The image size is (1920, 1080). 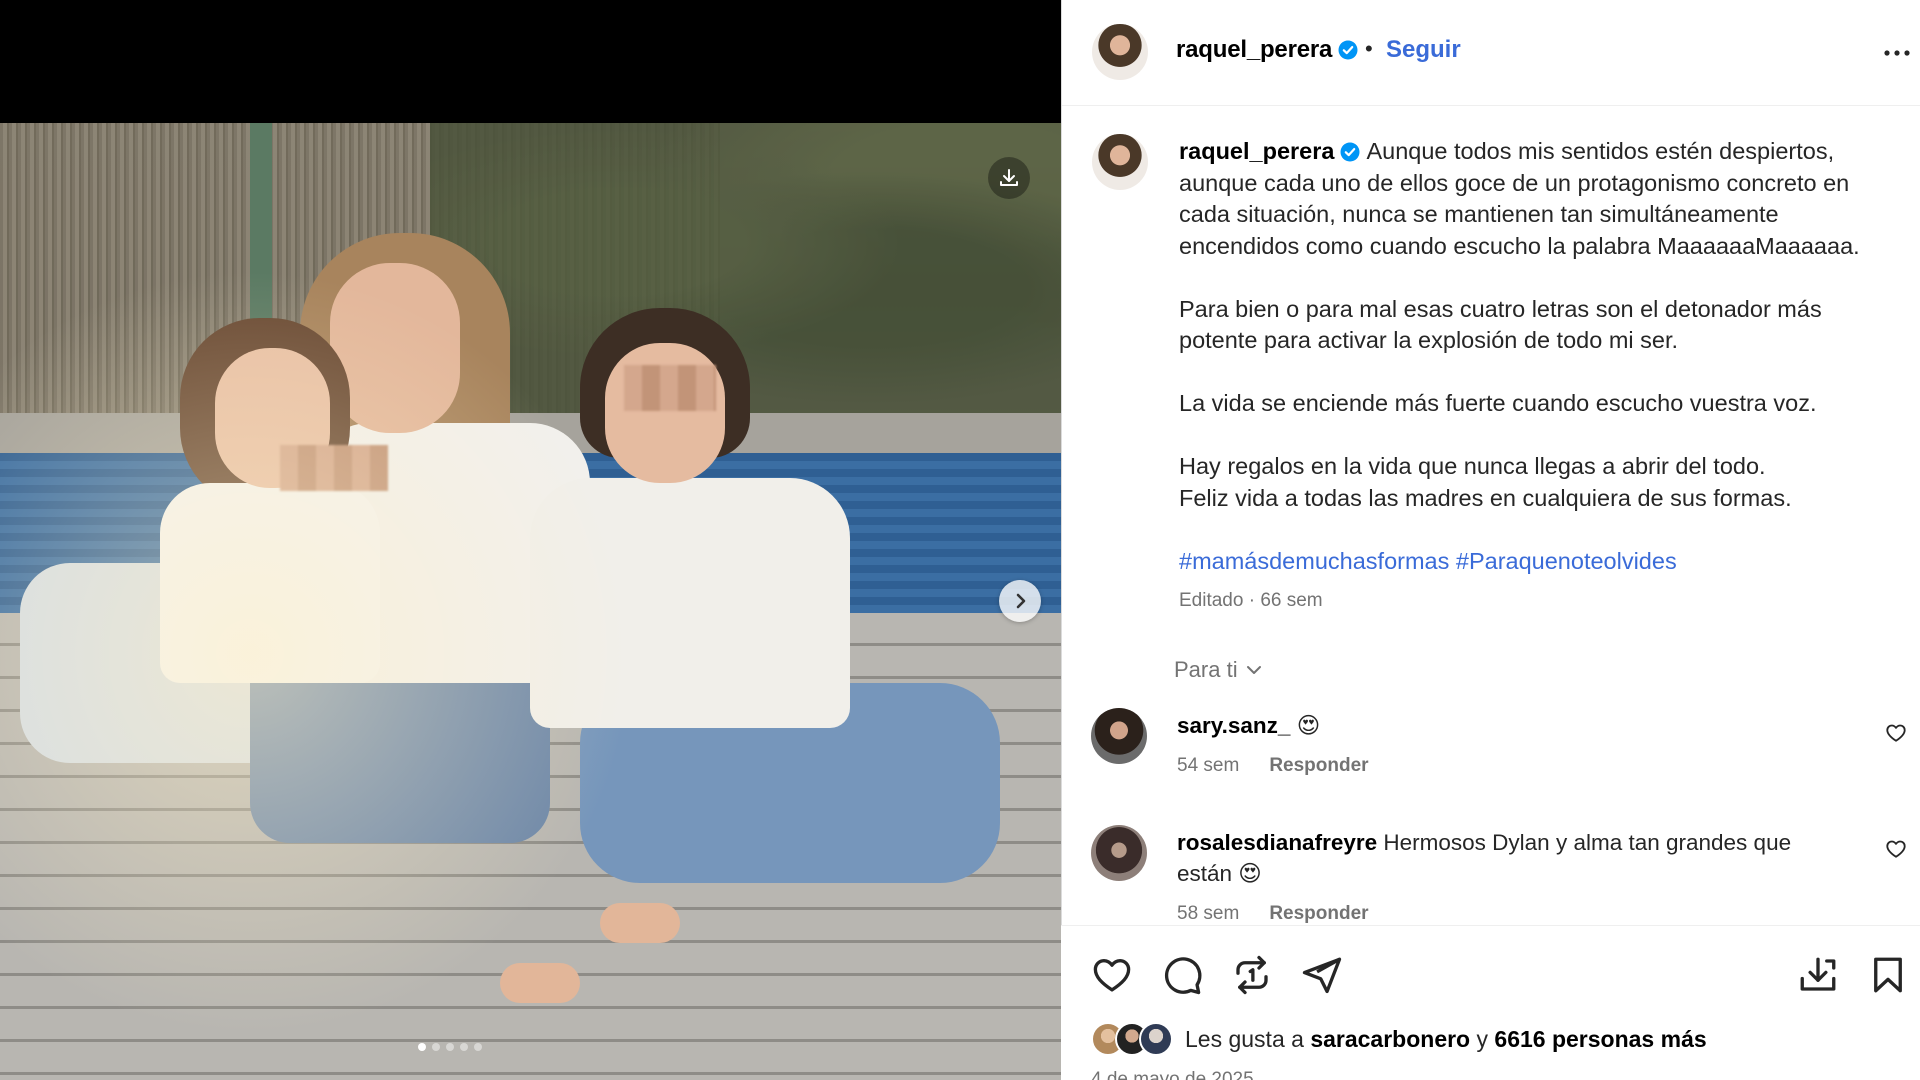 I want to click on share-icon, so click(x=1322, y=975).